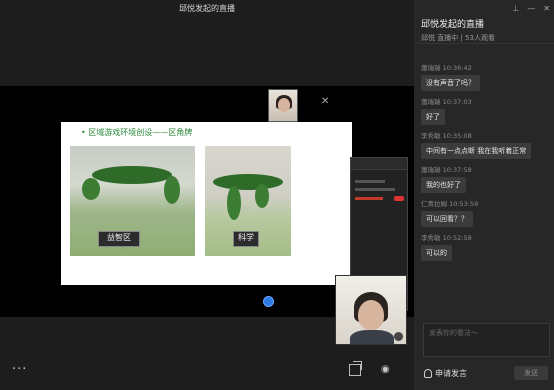 This screenshot has height=390, width=554. I want to click on list-item: 蕭瑞瑞 10:37:58 我的也好了, so click(486, 178).